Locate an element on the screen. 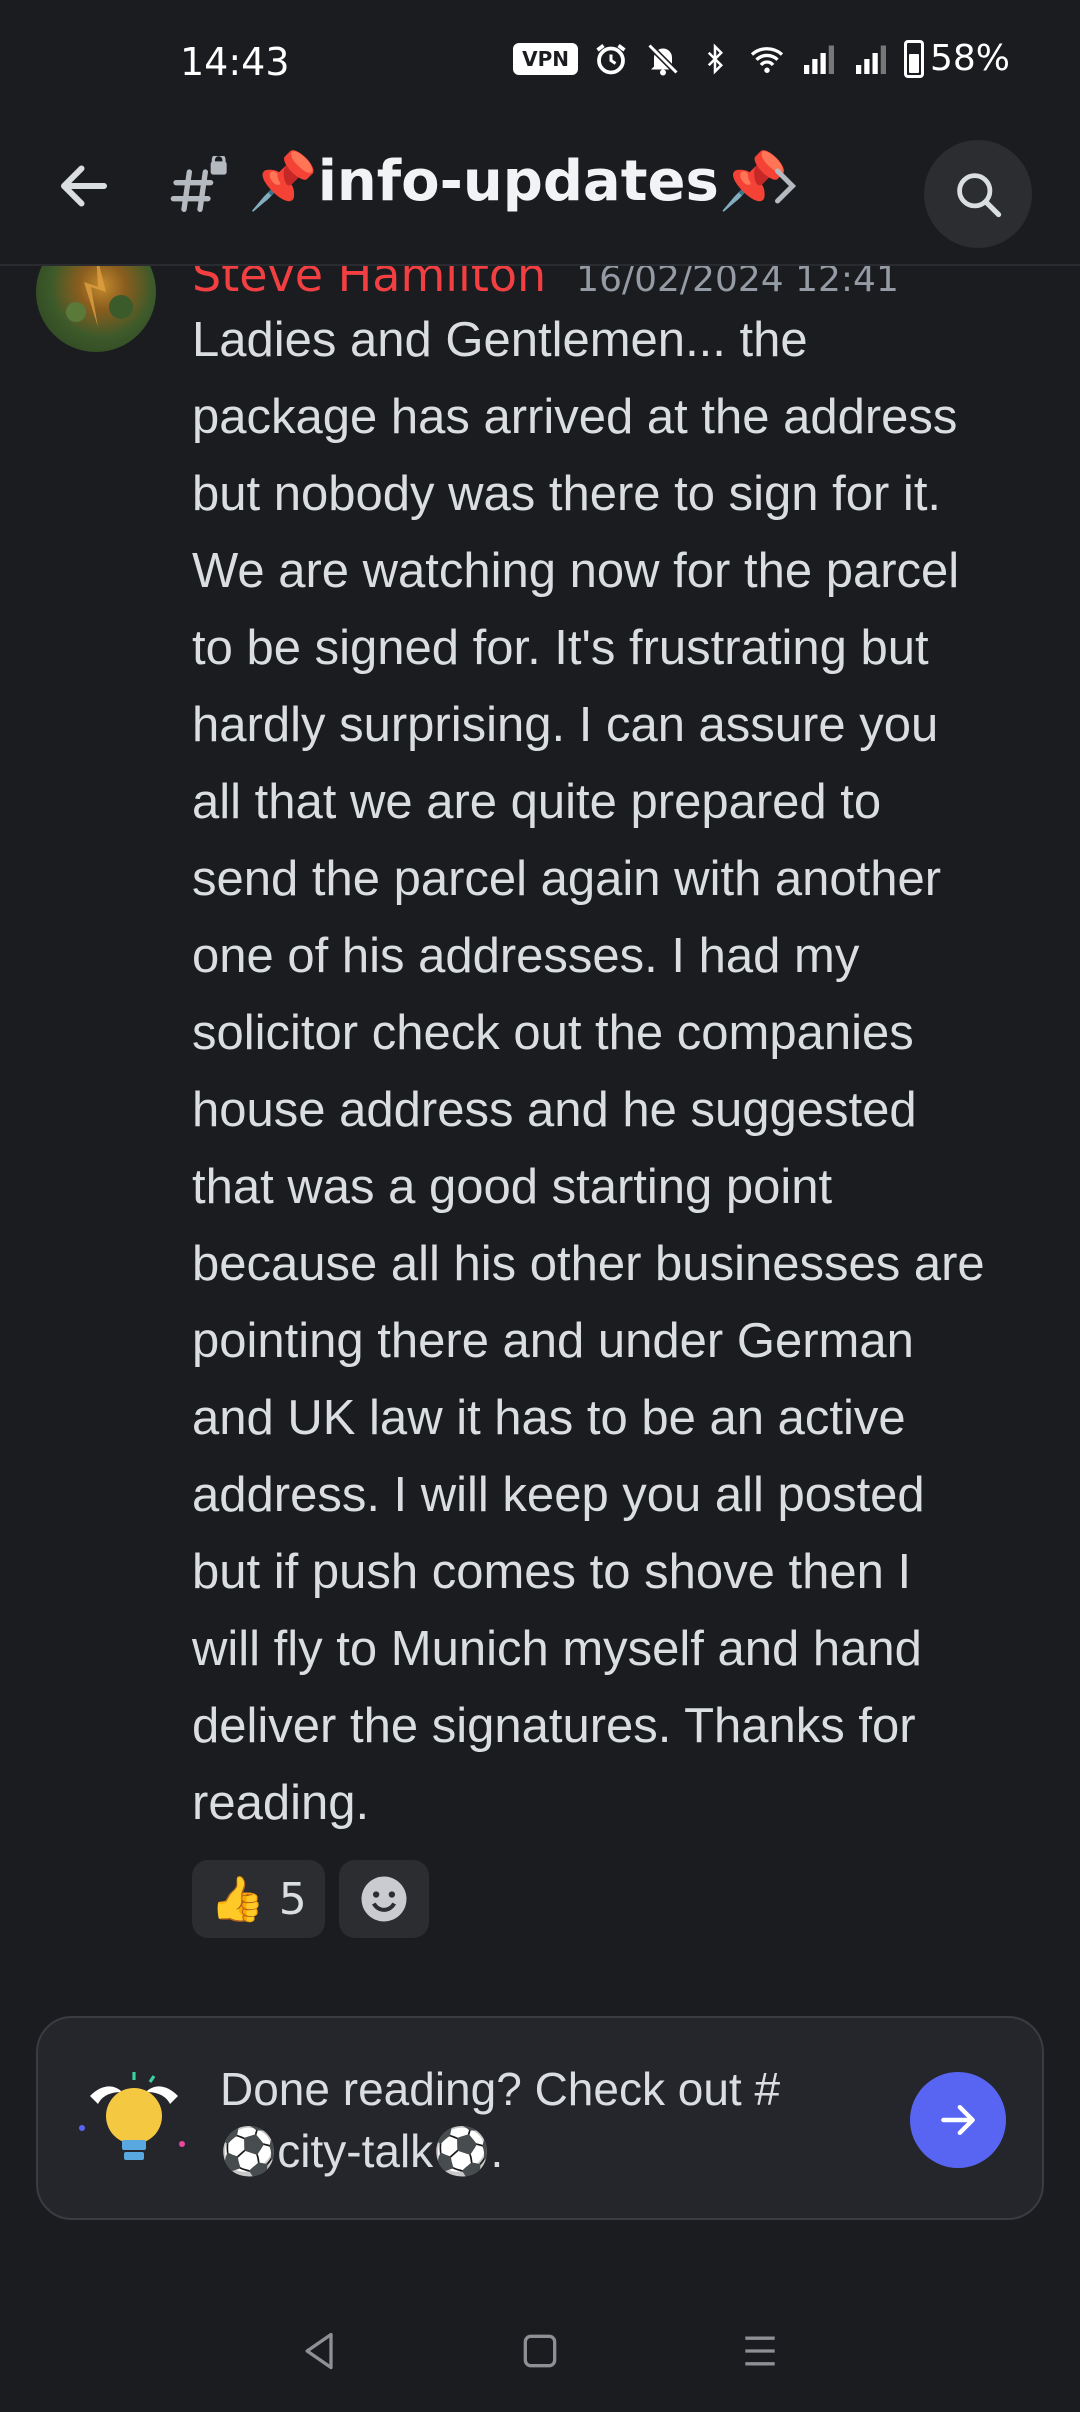 The image size is (1080, 2412). message-line: reading. is located at coordinates (281, 1803).